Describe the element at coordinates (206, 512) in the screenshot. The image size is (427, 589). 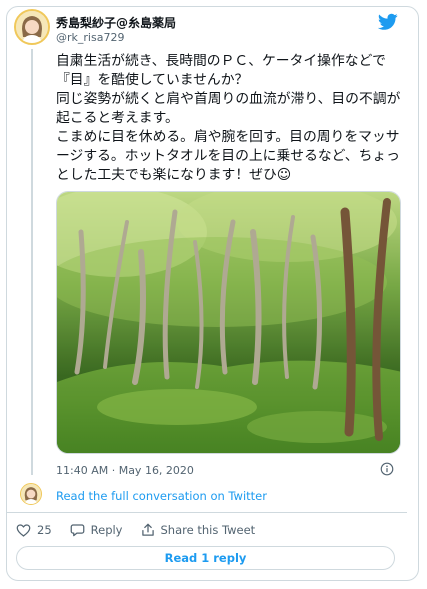
I see `divider` at that location.